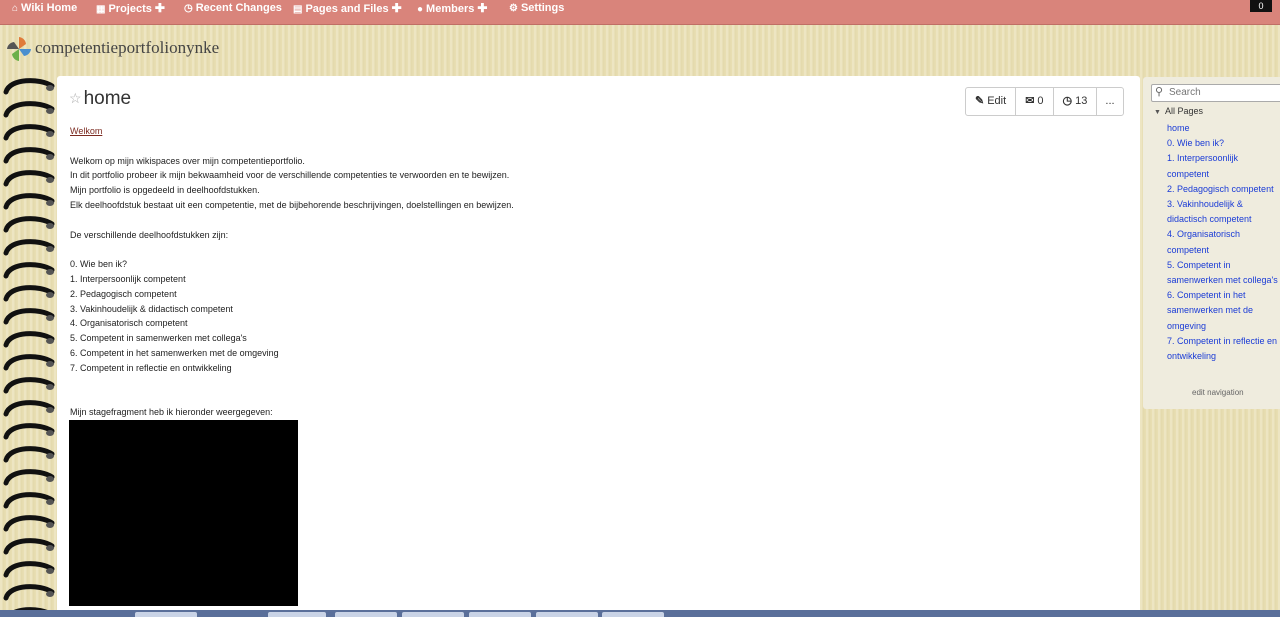 The image size is (1280, 617). I want to click on nav-label: Settings, so click(542, 8).